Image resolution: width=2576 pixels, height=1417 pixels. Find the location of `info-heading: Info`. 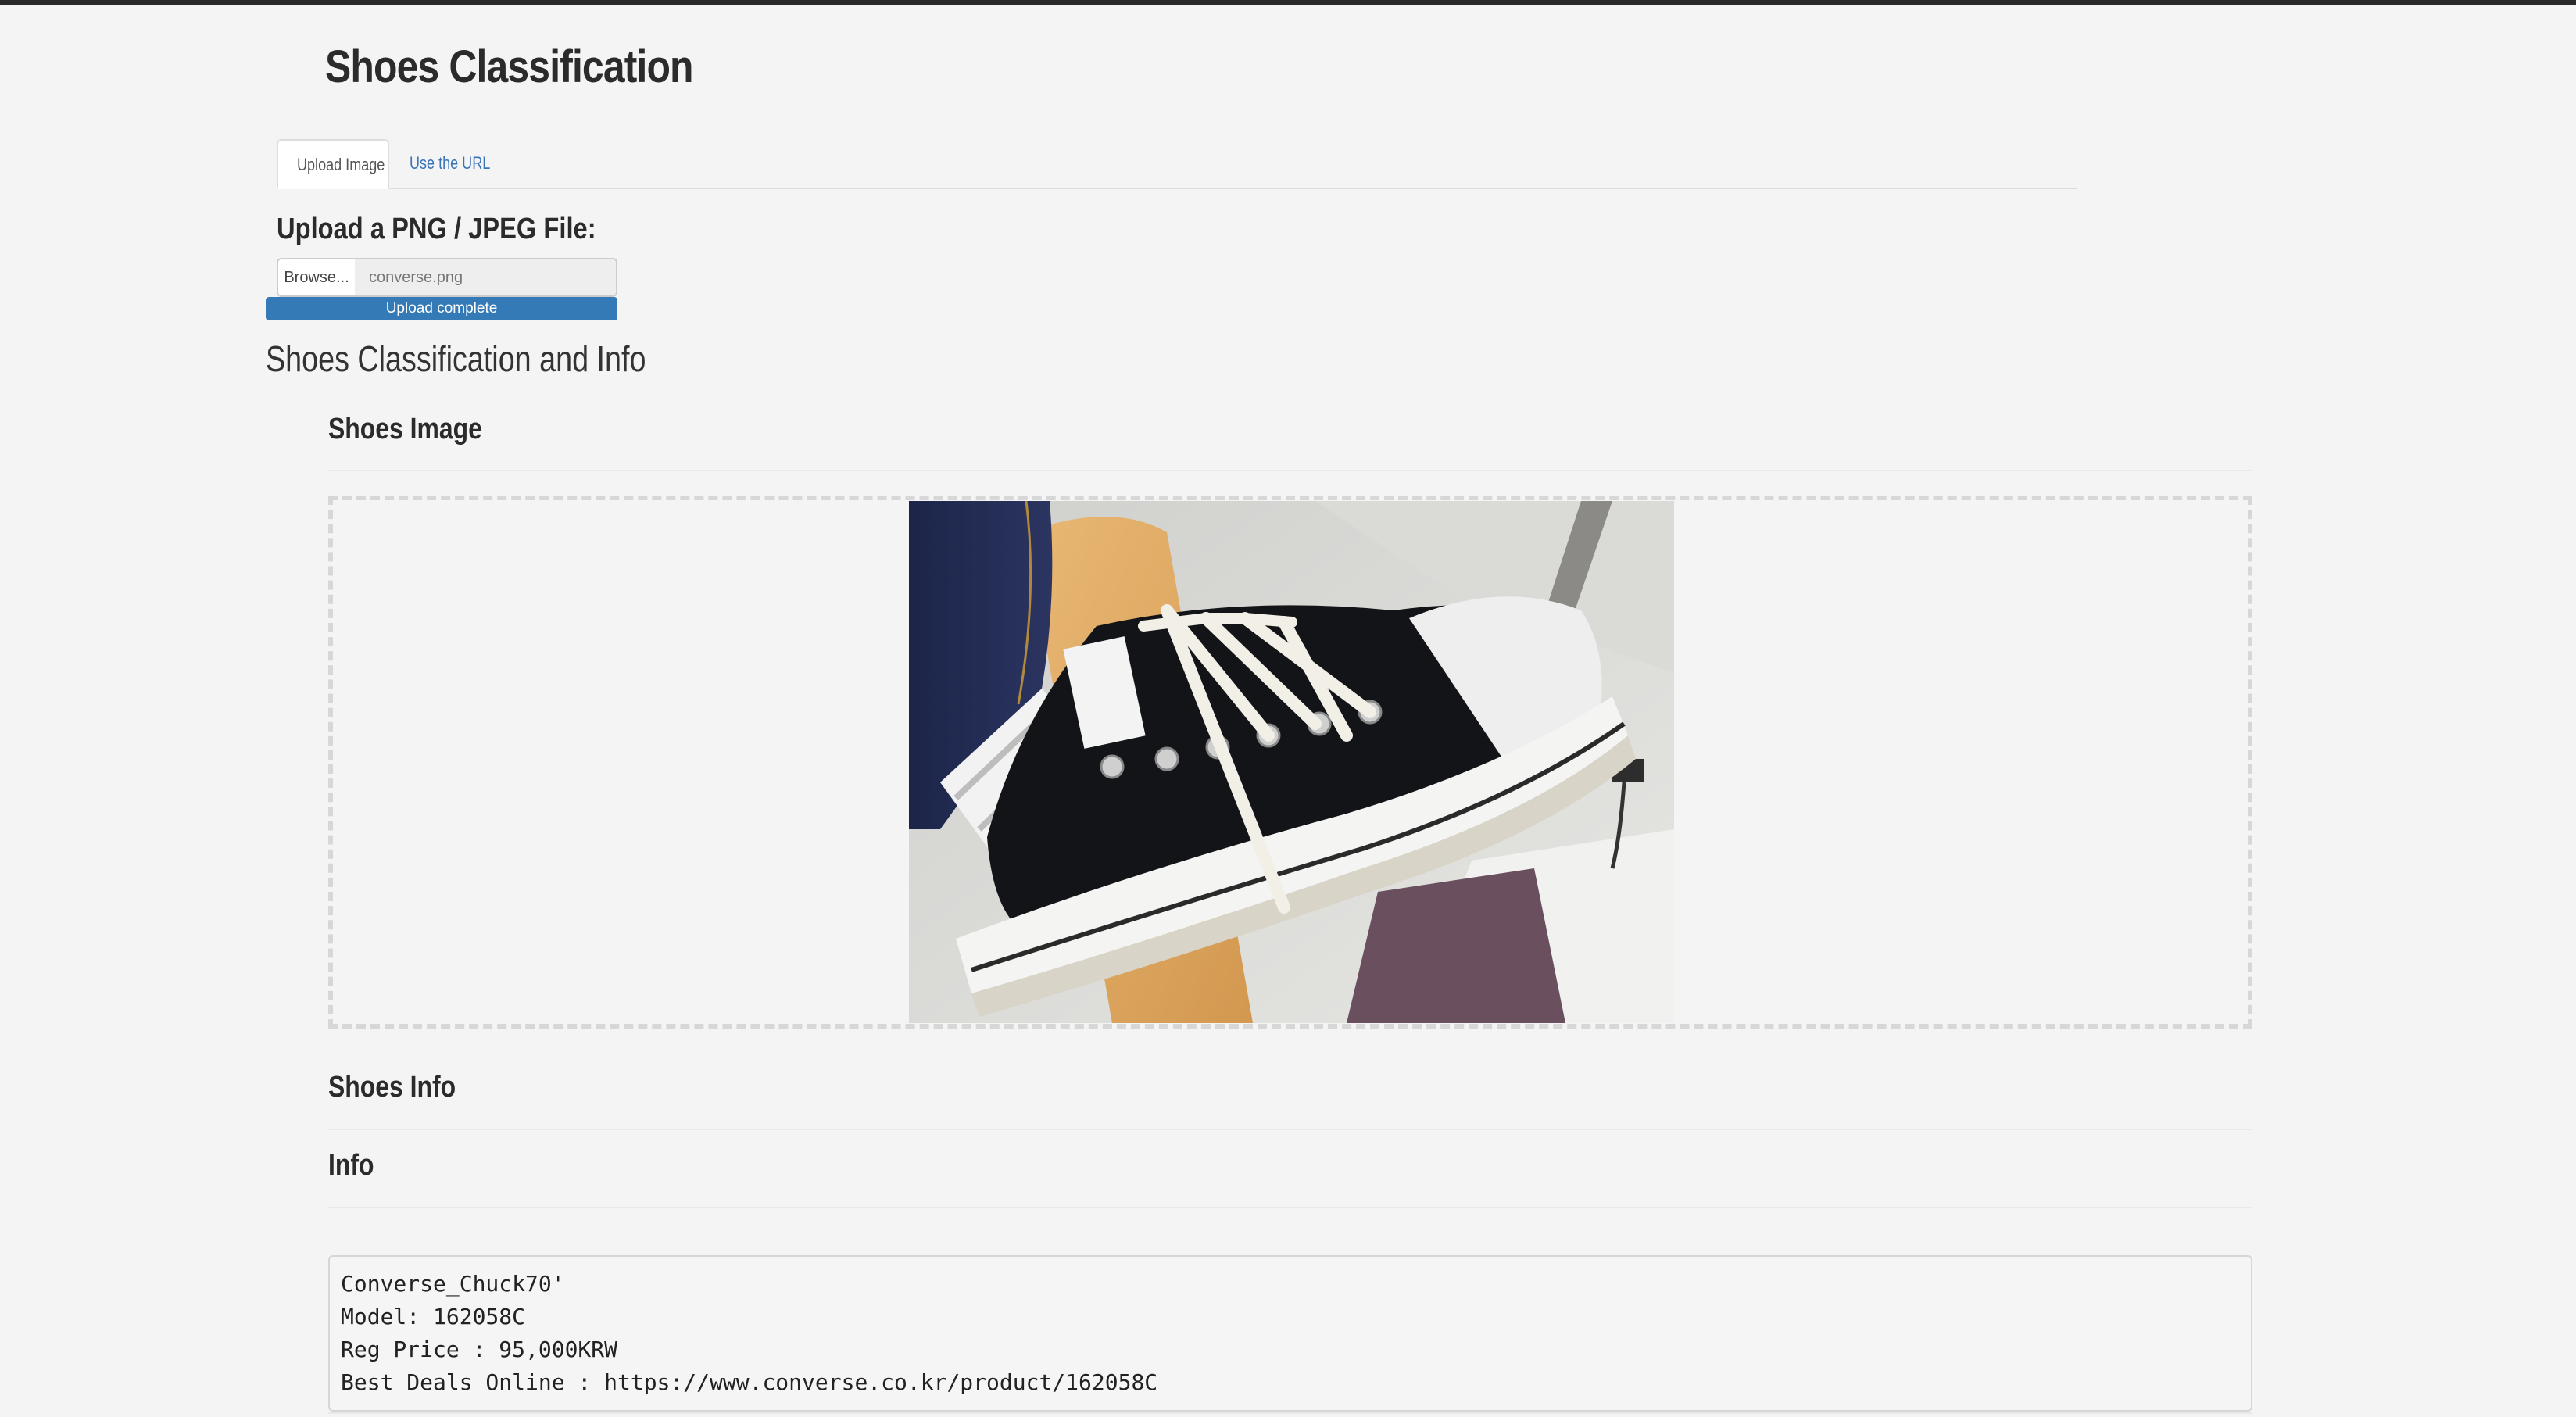

info-heading: Info is located at coordinates (351, 1165).